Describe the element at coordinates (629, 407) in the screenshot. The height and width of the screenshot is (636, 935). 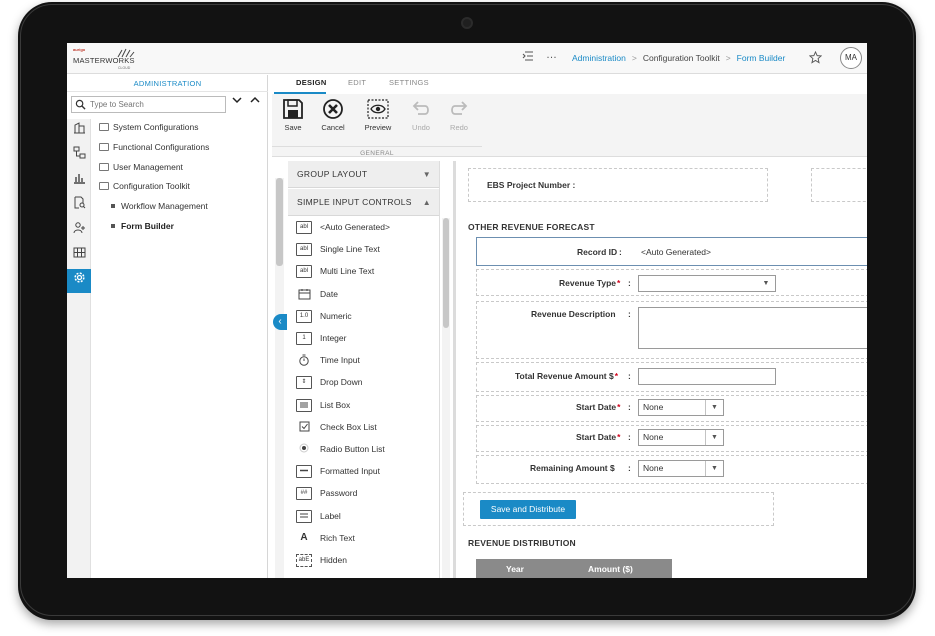
I see `start-date-colon: :` at that location.